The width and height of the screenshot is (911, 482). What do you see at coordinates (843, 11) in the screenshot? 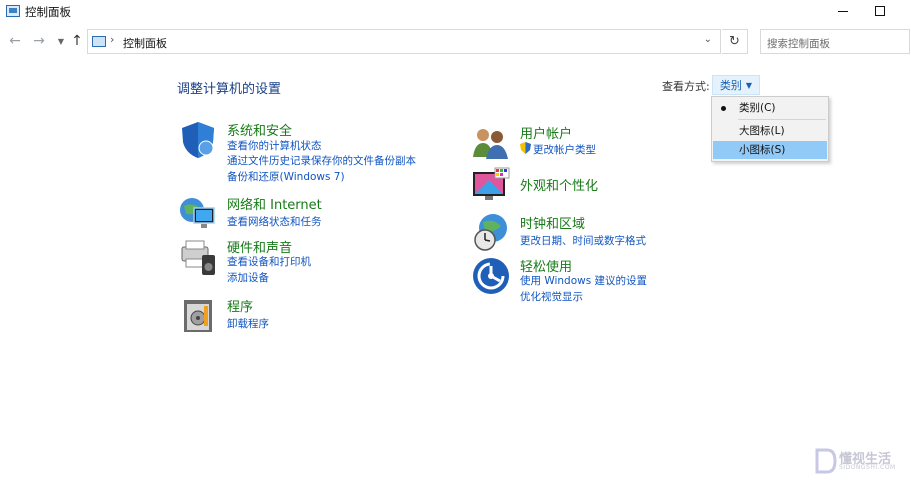
I see `minimize-icon` at bounding box center [843, 11].